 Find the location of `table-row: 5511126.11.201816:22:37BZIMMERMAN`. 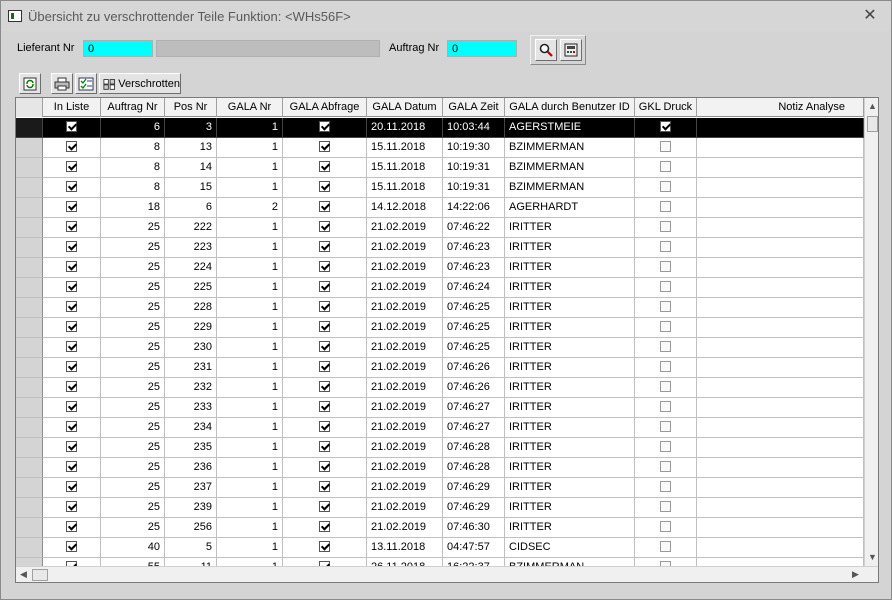

table-row: 5511126.11.201816:22:37BZIMMERMAN is located at coordinates (440, 562).